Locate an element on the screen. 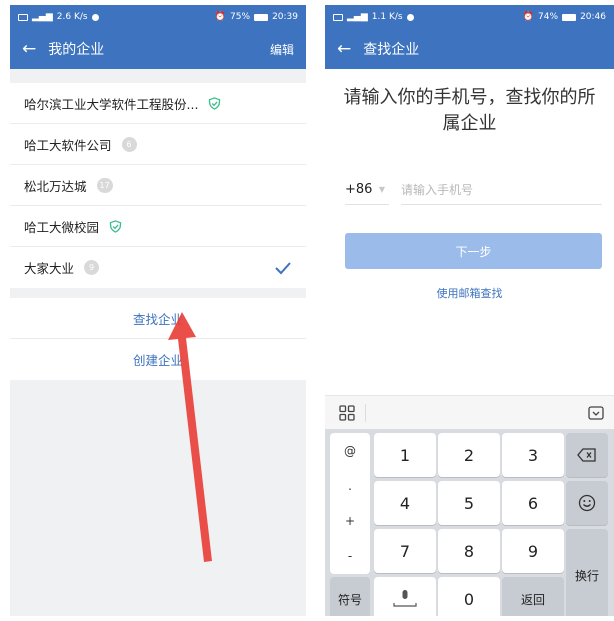 The width and height of the screenshot is (614, 621). edit-button: 编辑 is located at coordinates (282, 49).